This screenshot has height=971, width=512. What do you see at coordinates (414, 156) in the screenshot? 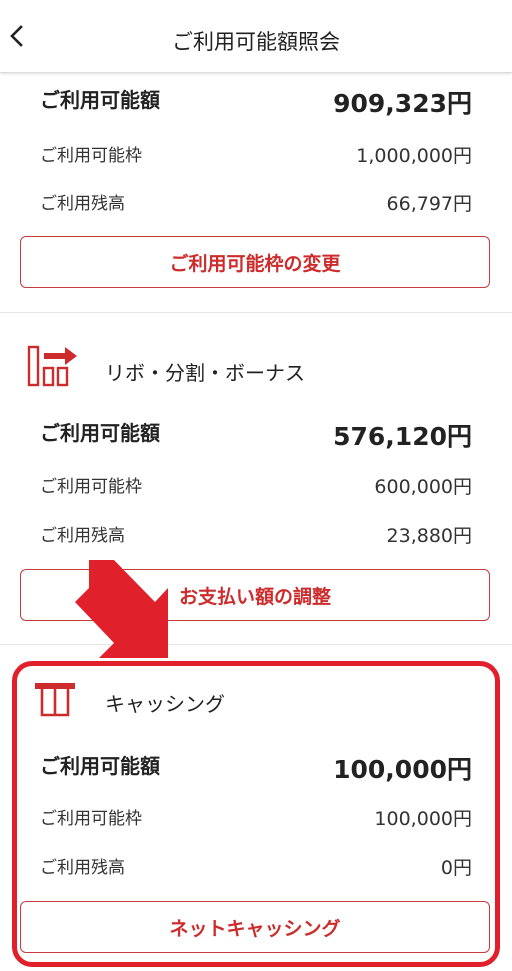
I see `limit-value: 1,000,000円` at bounding box center [414, 156].